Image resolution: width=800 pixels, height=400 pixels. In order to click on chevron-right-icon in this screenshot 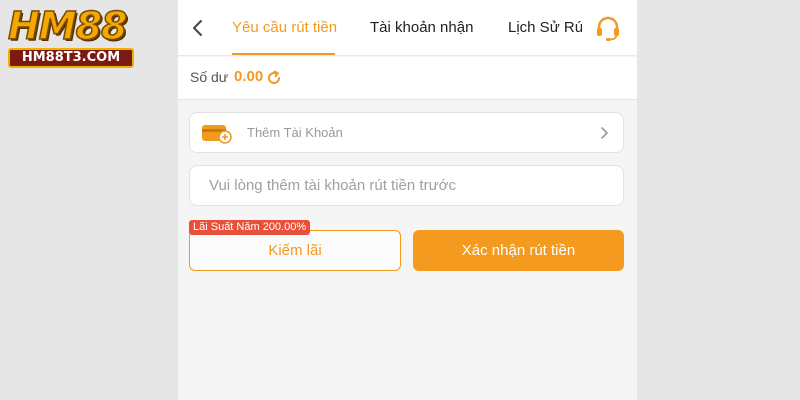, I will do `click(604, 133)`.